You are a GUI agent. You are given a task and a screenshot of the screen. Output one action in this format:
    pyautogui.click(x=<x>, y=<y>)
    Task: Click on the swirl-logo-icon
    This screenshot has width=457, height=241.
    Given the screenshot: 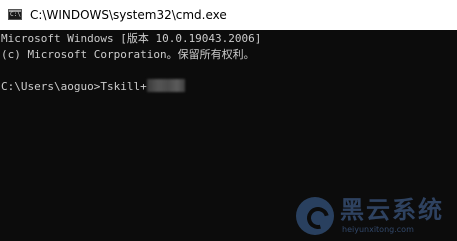 What is the action you would take?
    pyautogui.click(x=315, y=216)
    